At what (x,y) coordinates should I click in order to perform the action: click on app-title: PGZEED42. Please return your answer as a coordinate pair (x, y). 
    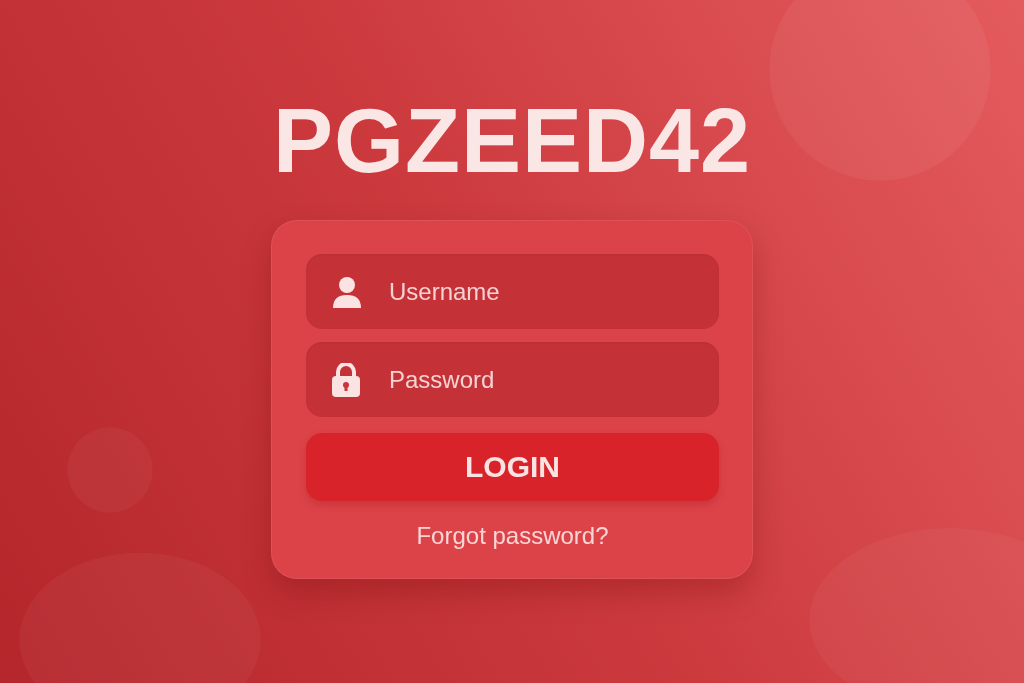
    Looking at the image, I should click on (512, 141).